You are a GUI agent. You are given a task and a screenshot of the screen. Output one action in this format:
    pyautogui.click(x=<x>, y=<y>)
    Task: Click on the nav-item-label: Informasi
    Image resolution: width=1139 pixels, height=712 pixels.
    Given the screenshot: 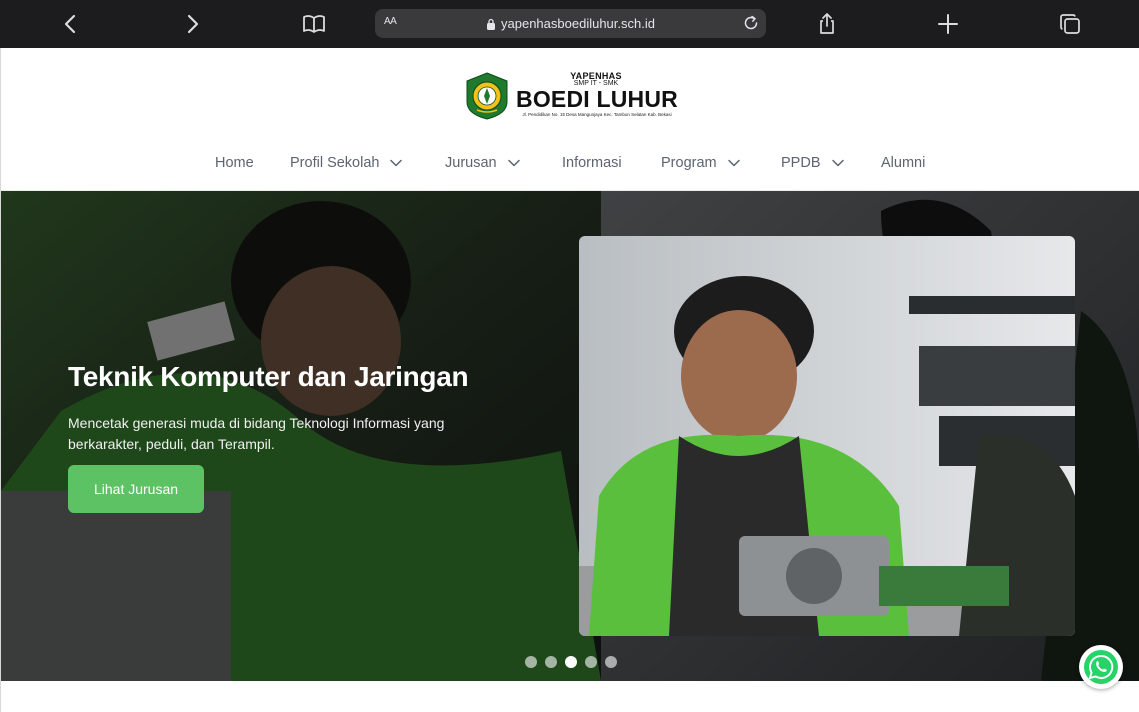 What is the action you would take?
    pyautogui.click(x=592, y=163)
    